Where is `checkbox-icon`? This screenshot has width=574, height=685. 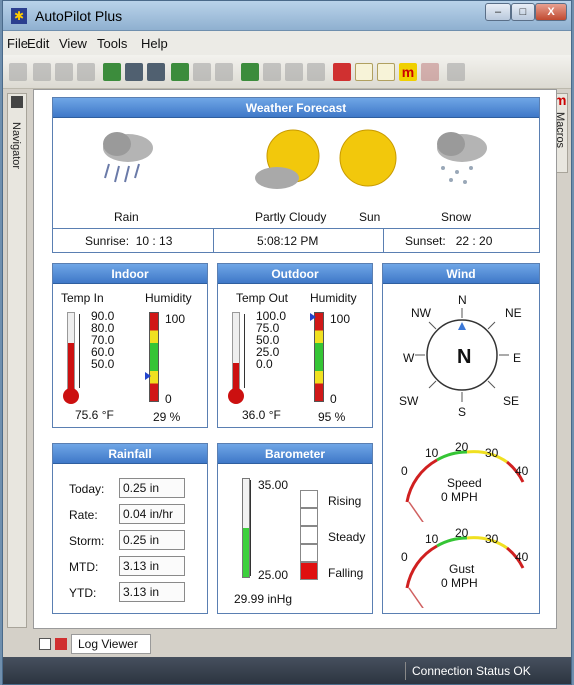
checkbox-icon is located at coordinates (316, 72).